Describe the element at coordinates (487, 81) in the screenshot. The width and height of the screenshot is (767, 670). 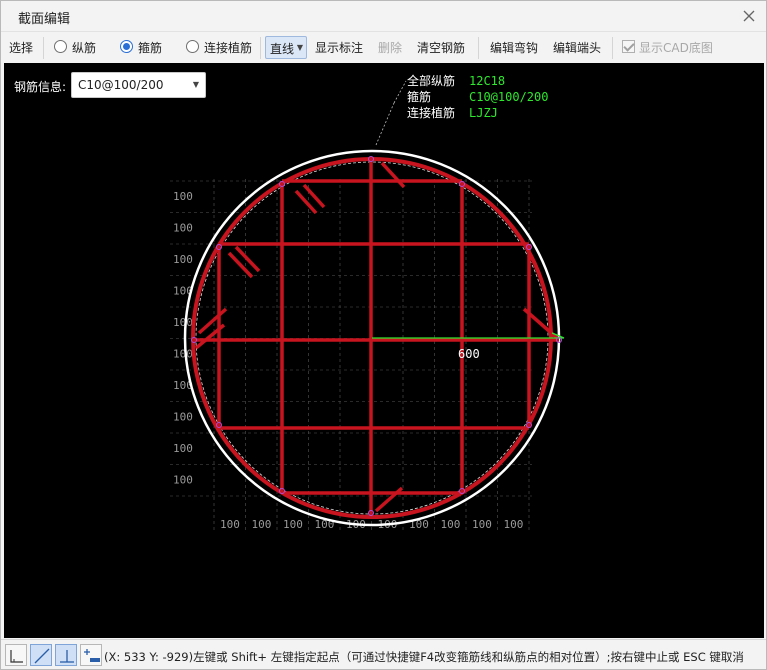
I see `legend-value: 12C18` at that location.